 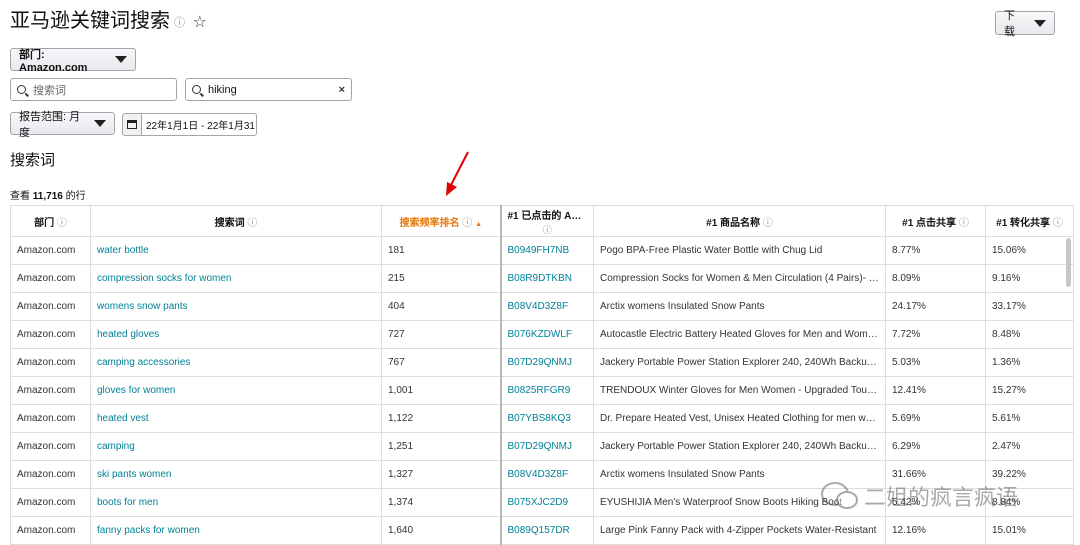 What do you see at coordinates (941, 497) in the screenshot?
I see `watermark-text: 二姐的疯言疯语` at bounding box center [941, 497].